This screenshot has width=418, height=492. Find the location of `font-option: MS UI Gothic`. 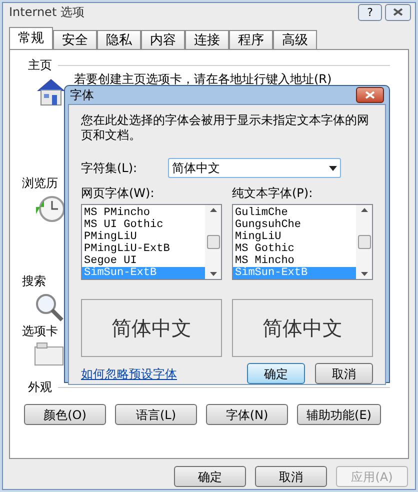

font-option: MS UI Gothic is located at coordinates (143, 225).